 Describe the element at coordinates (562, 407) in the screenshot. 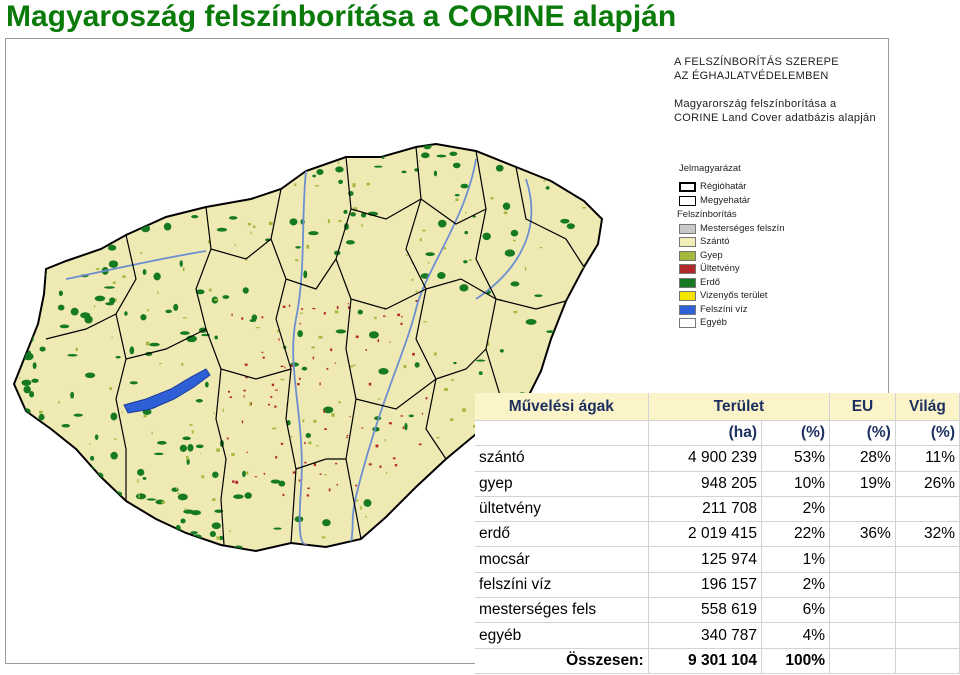

I see `header-cultivation: Művelési ágak` at that location.